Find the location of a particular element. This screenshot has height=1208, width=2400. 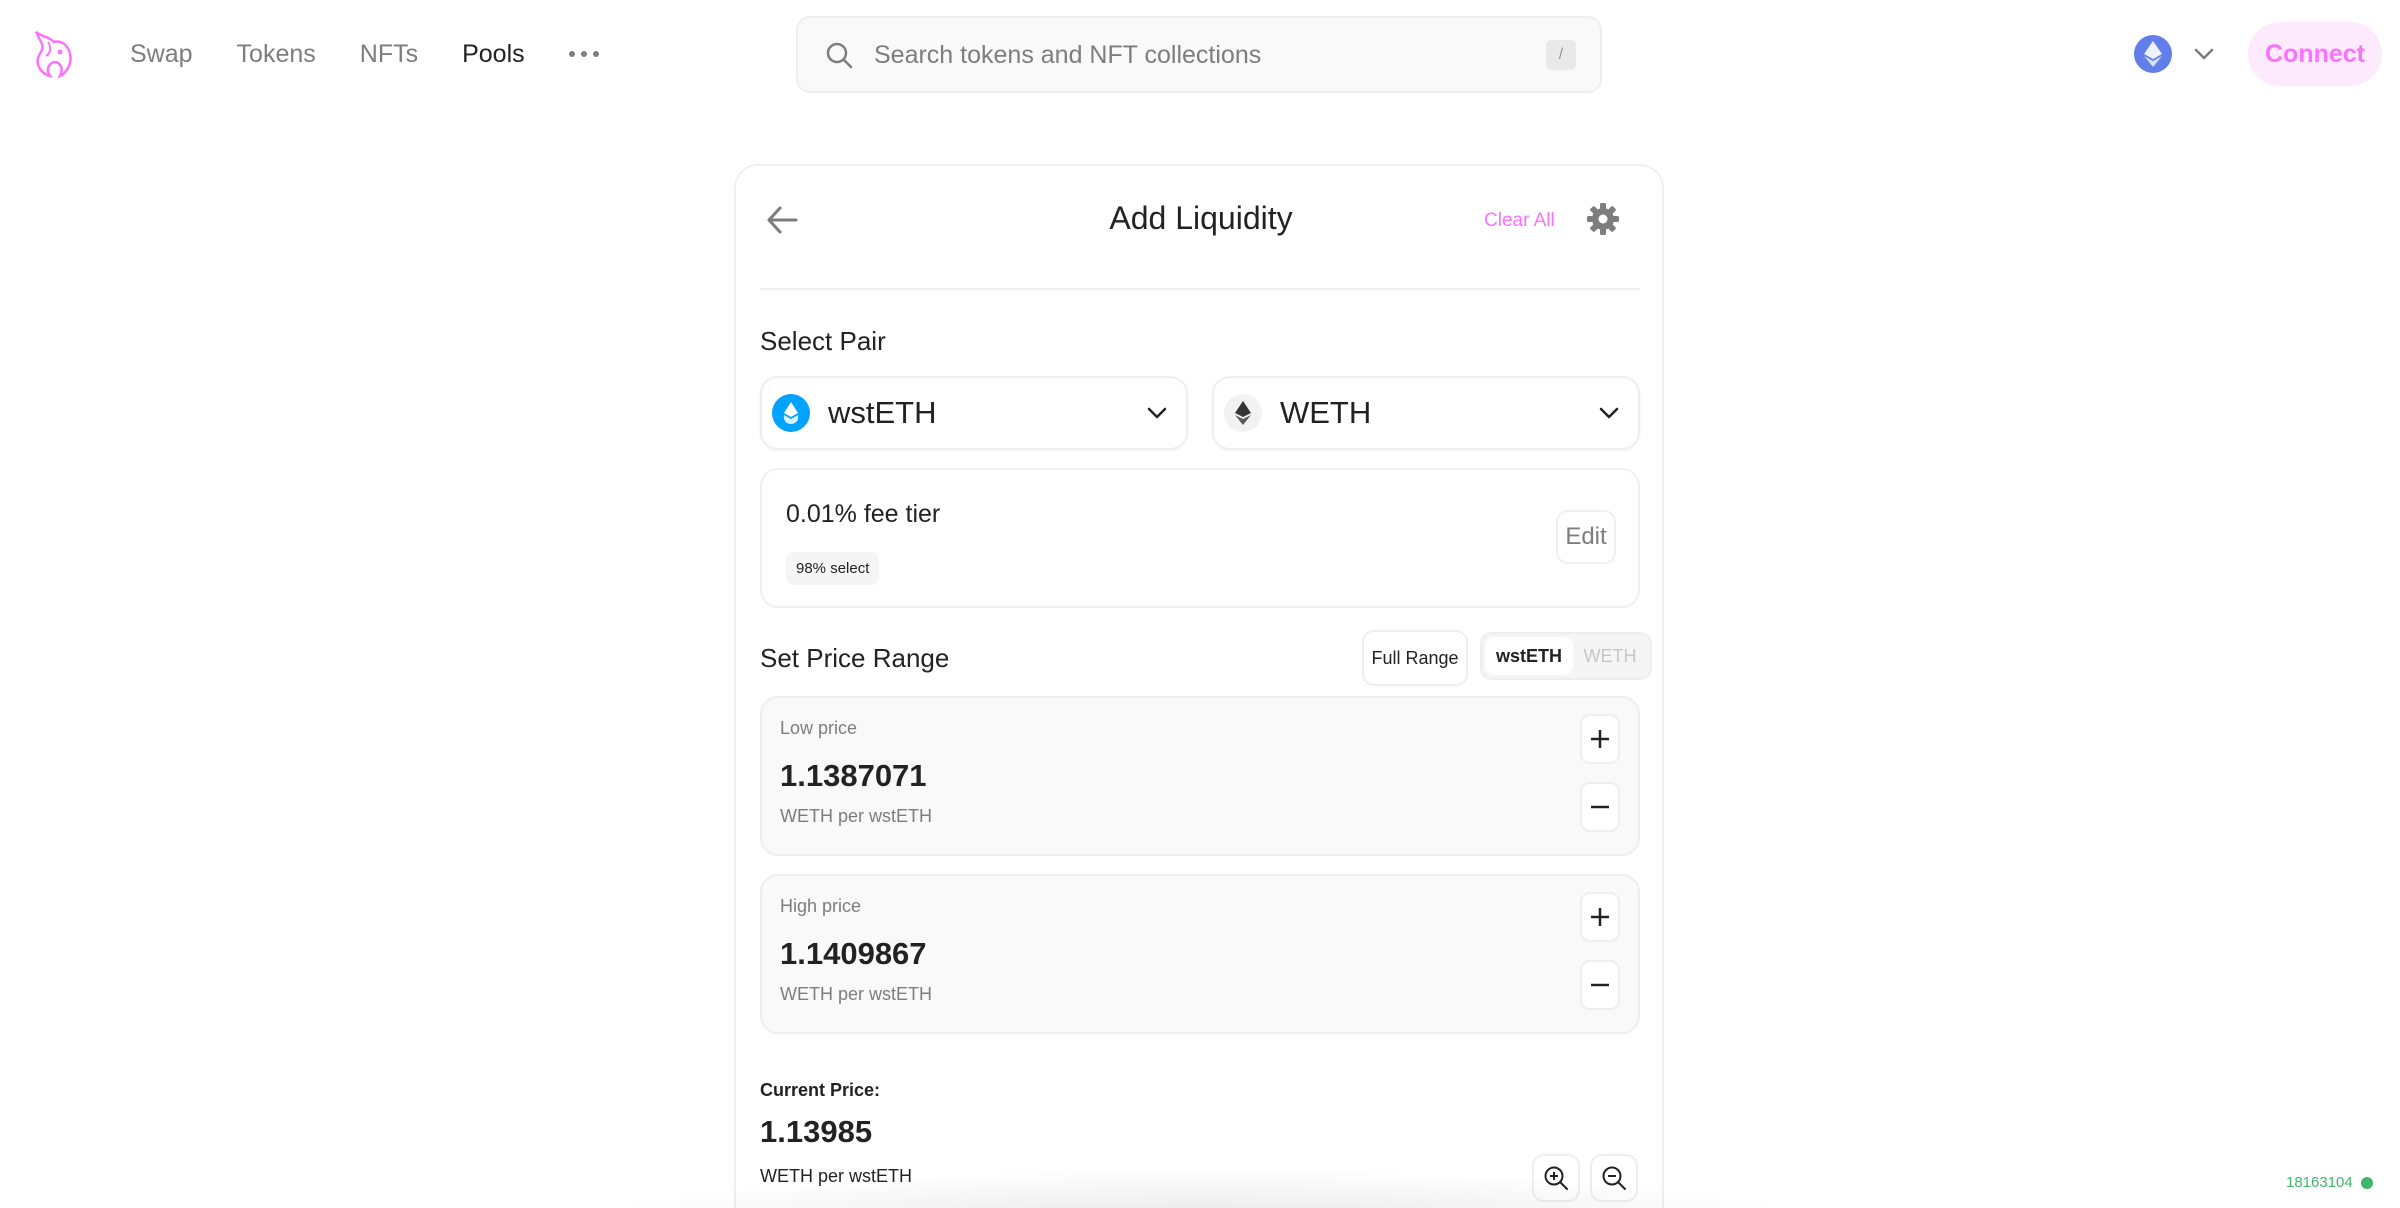

token-b-select: WETH is located at coordinates (1426, 413).